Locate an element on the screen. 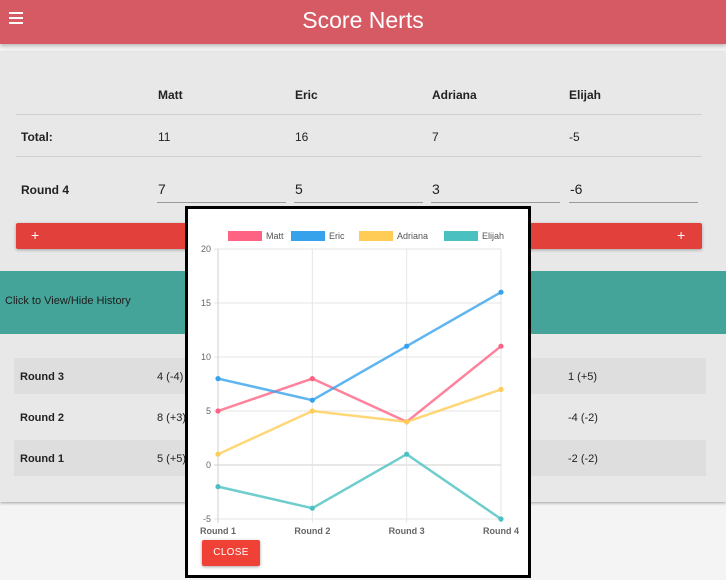 Image resolution: width=726 pixels, height=580 pixels. player-header-adriana: Adriana is located at coordinates (454, 95).